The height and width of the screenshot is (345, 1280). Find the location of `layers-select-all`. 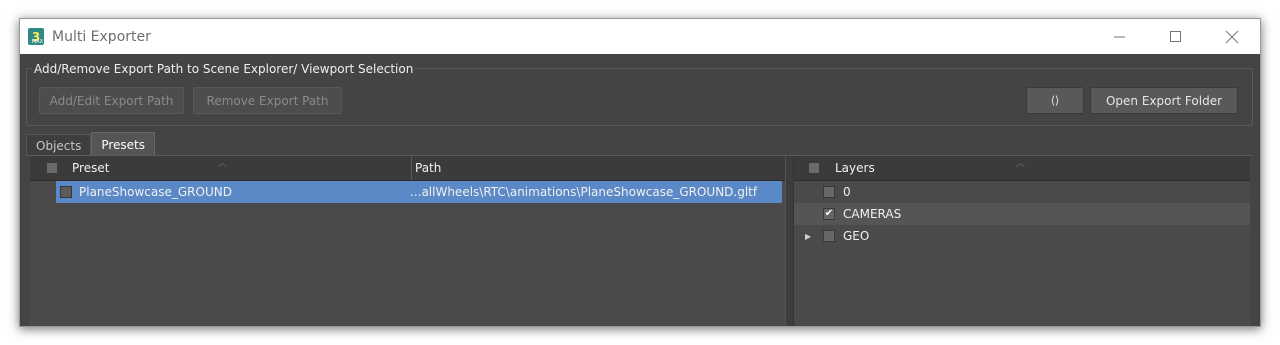

layers-select-all is located at coordinates (814, 168).